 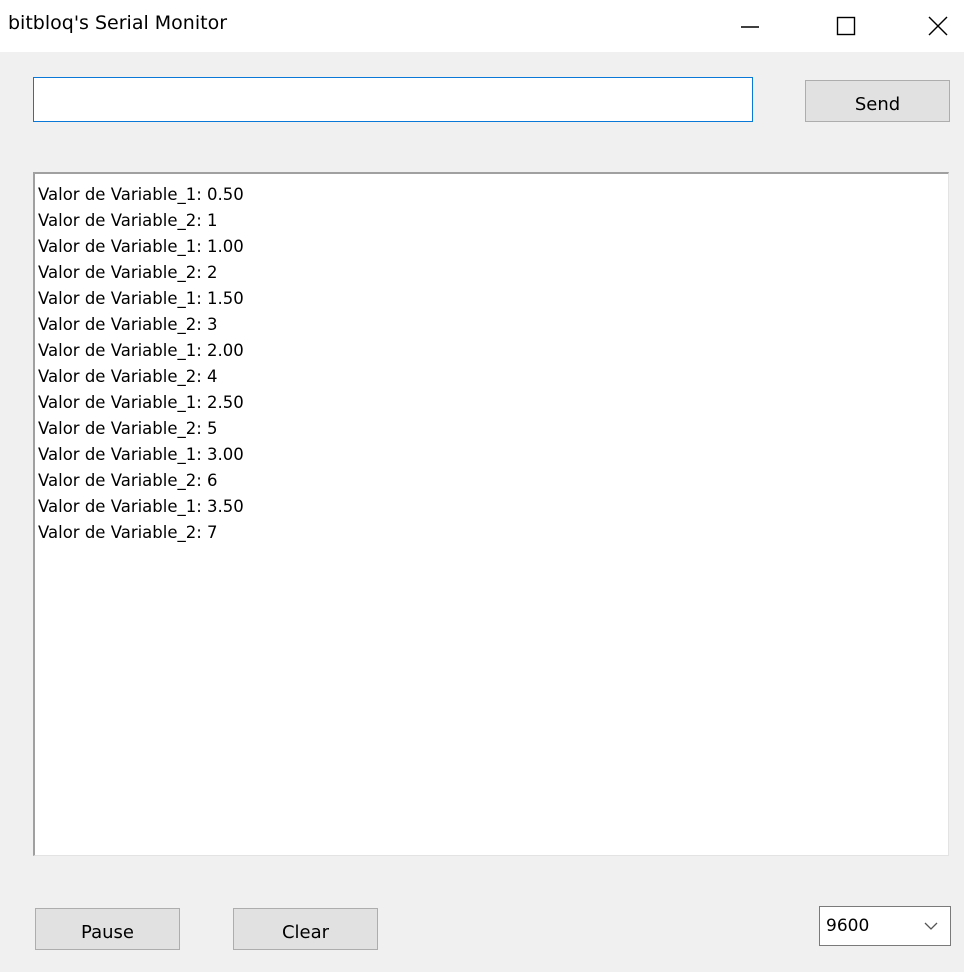 I want to click on output-line: Valor de Variable_2: 5, so click(x=128, y=428).